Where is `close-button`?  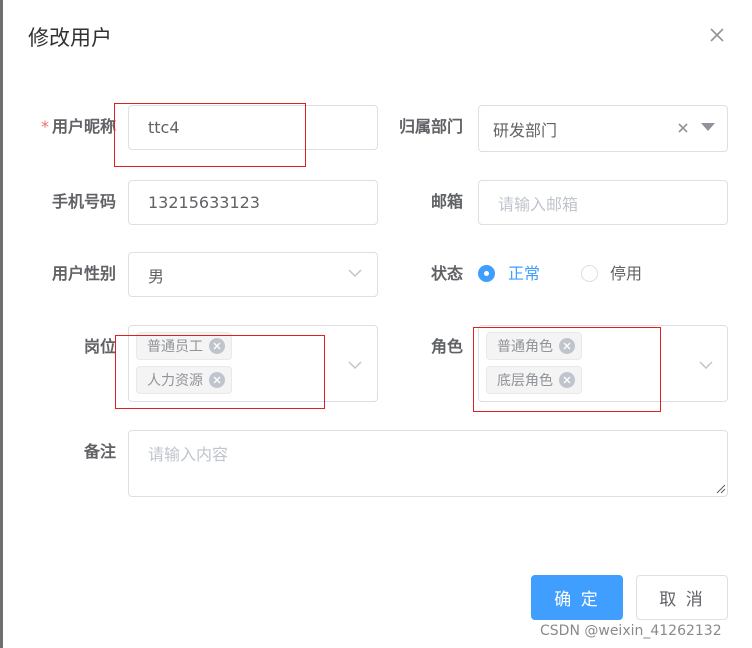
close-button is located at coordinates (717, 35).